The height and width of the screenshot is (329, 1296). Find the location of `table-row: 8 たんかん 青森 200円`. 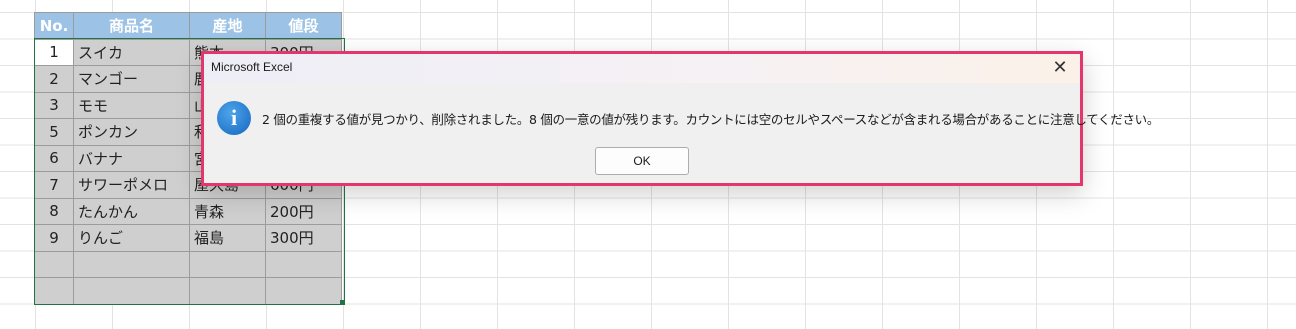

table-row: 8 たんかん 青森 200円 is located at coordinates (188, 211).